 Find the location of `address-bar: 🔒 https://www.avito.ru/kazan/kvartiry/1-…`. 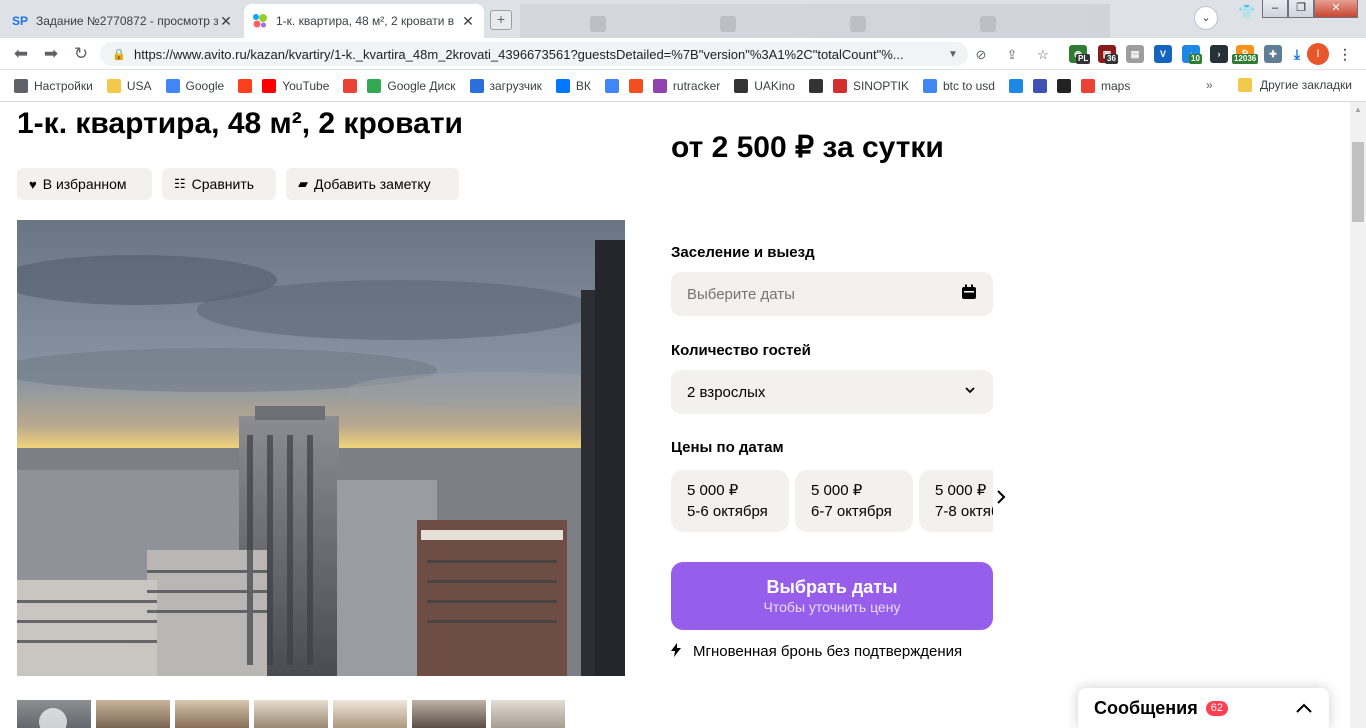

address-bar: 🔒 https://www.avito.ru/kazan/kvartiry/1-… is located at coordinates (534, 54).